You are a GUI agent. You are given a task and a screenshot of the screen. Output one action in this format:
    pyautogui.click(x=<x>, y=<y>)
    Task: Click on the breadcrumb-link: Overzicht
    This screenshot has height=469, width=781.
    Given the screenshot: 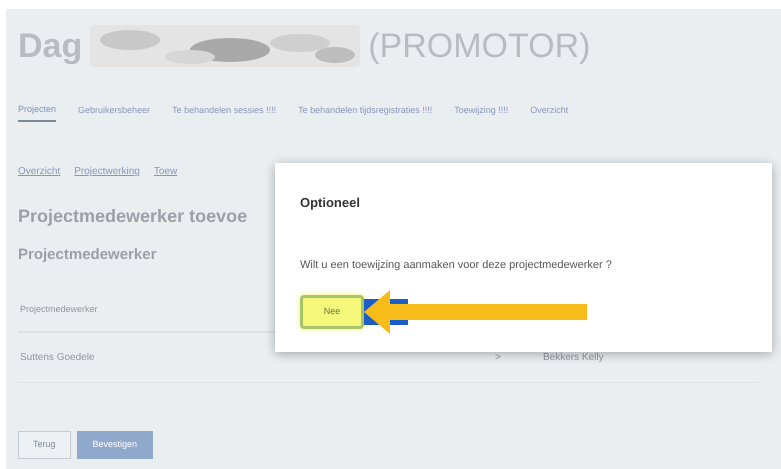 What is the action you would take?
    pyautogui.click(x=39, y=171)
    